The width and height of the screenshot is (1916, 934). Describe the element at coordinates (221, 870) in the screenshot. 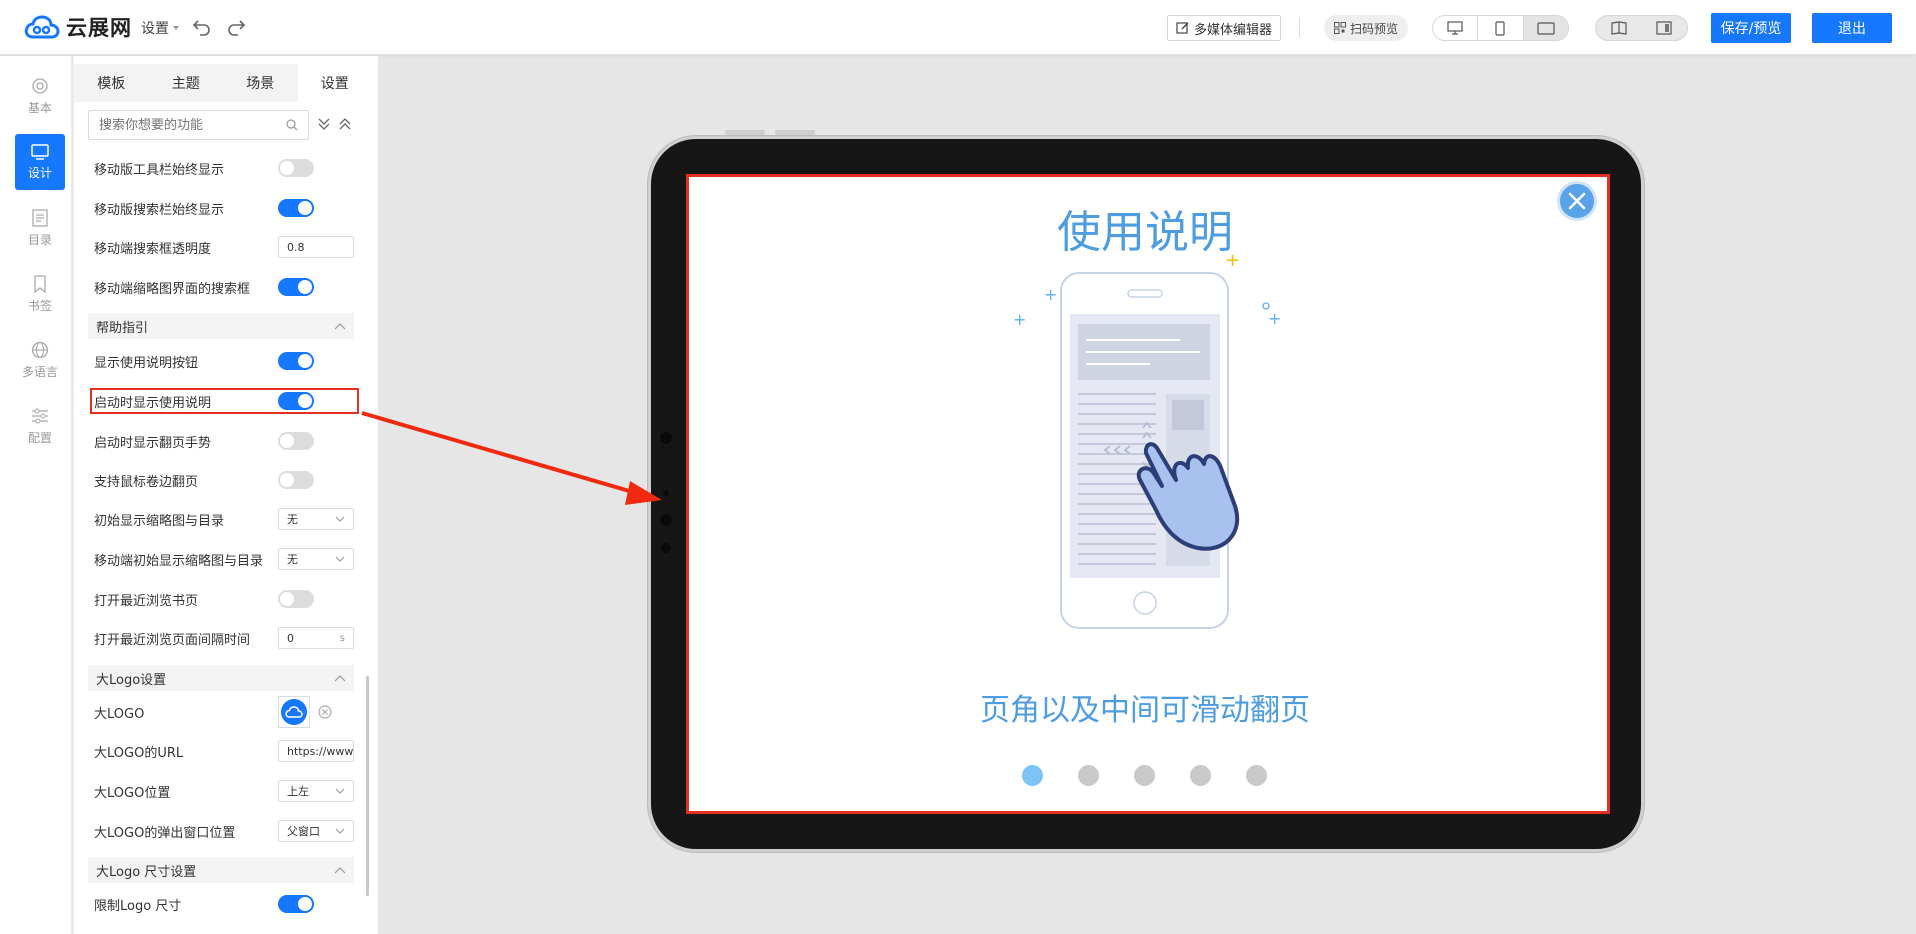

I see `logosize-section-header: 大Logo 尺寸设置` at that location.